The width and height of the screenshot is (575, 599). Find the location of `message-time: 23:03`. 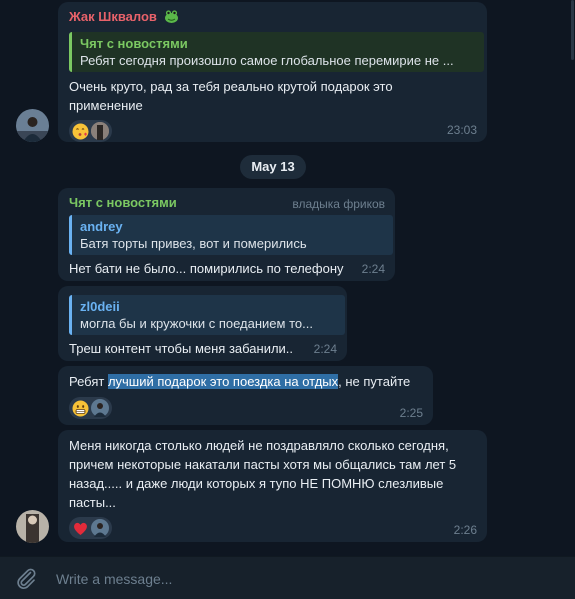

message-time: 23:03 is located at coordinates (461, 130).